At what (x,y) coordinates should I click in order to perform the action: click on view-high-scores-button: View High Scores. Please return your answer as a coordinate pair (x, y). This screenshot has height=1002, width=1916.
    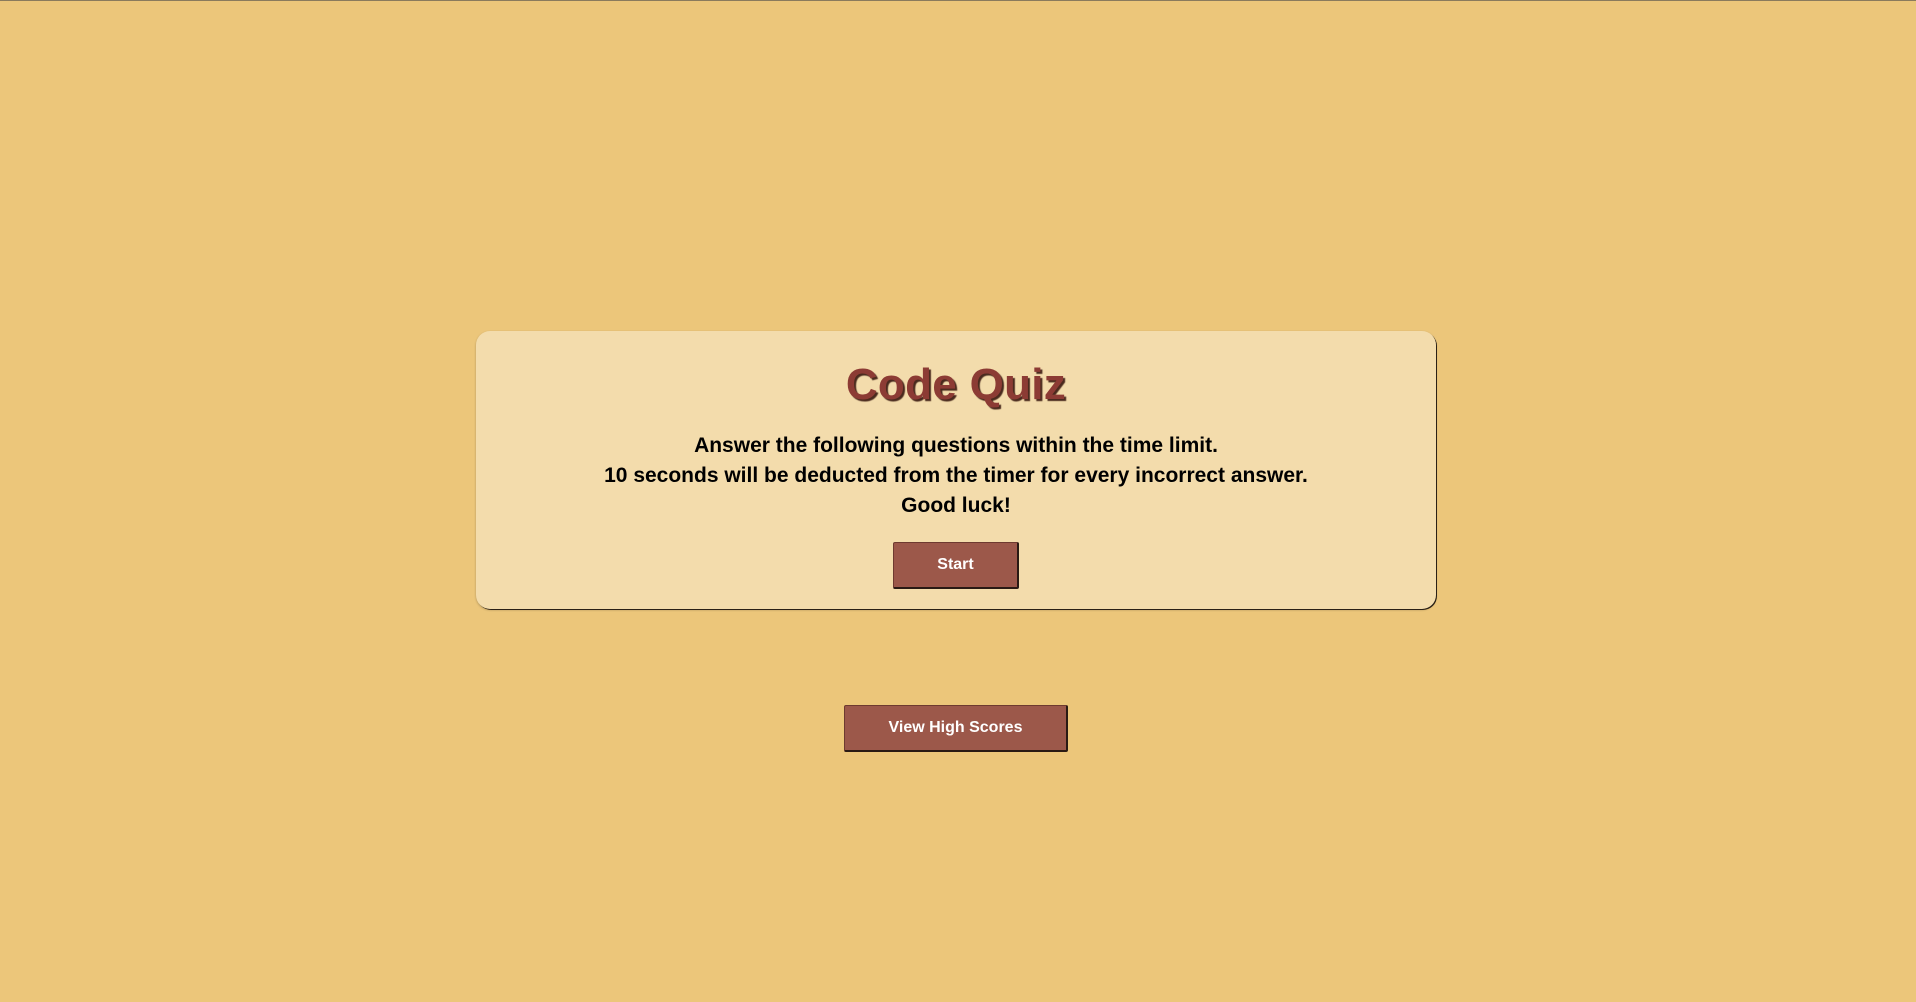
    Looking at the image, I should click on (956, 728).